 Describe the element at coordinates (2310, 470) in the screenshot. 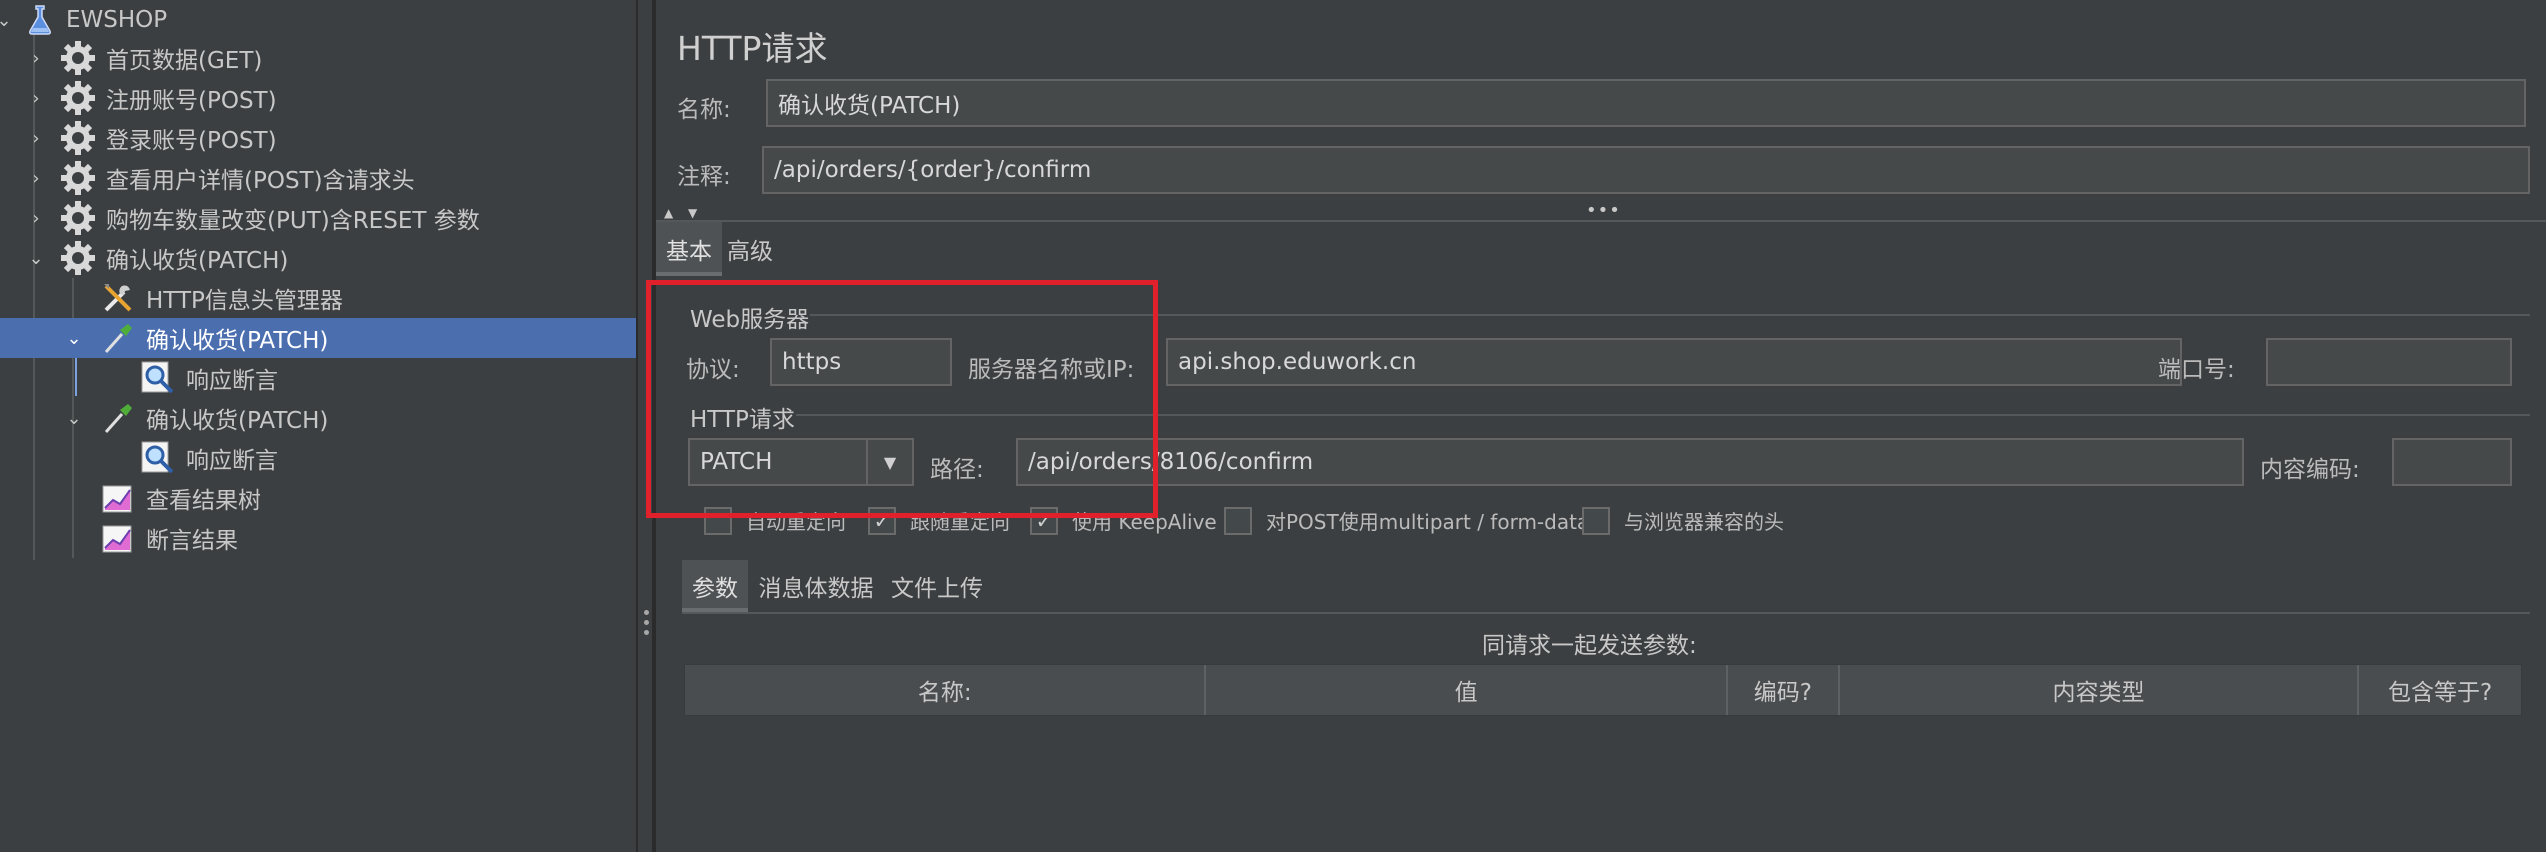

I see `content-encoding-label: 内容编码:` at that location.